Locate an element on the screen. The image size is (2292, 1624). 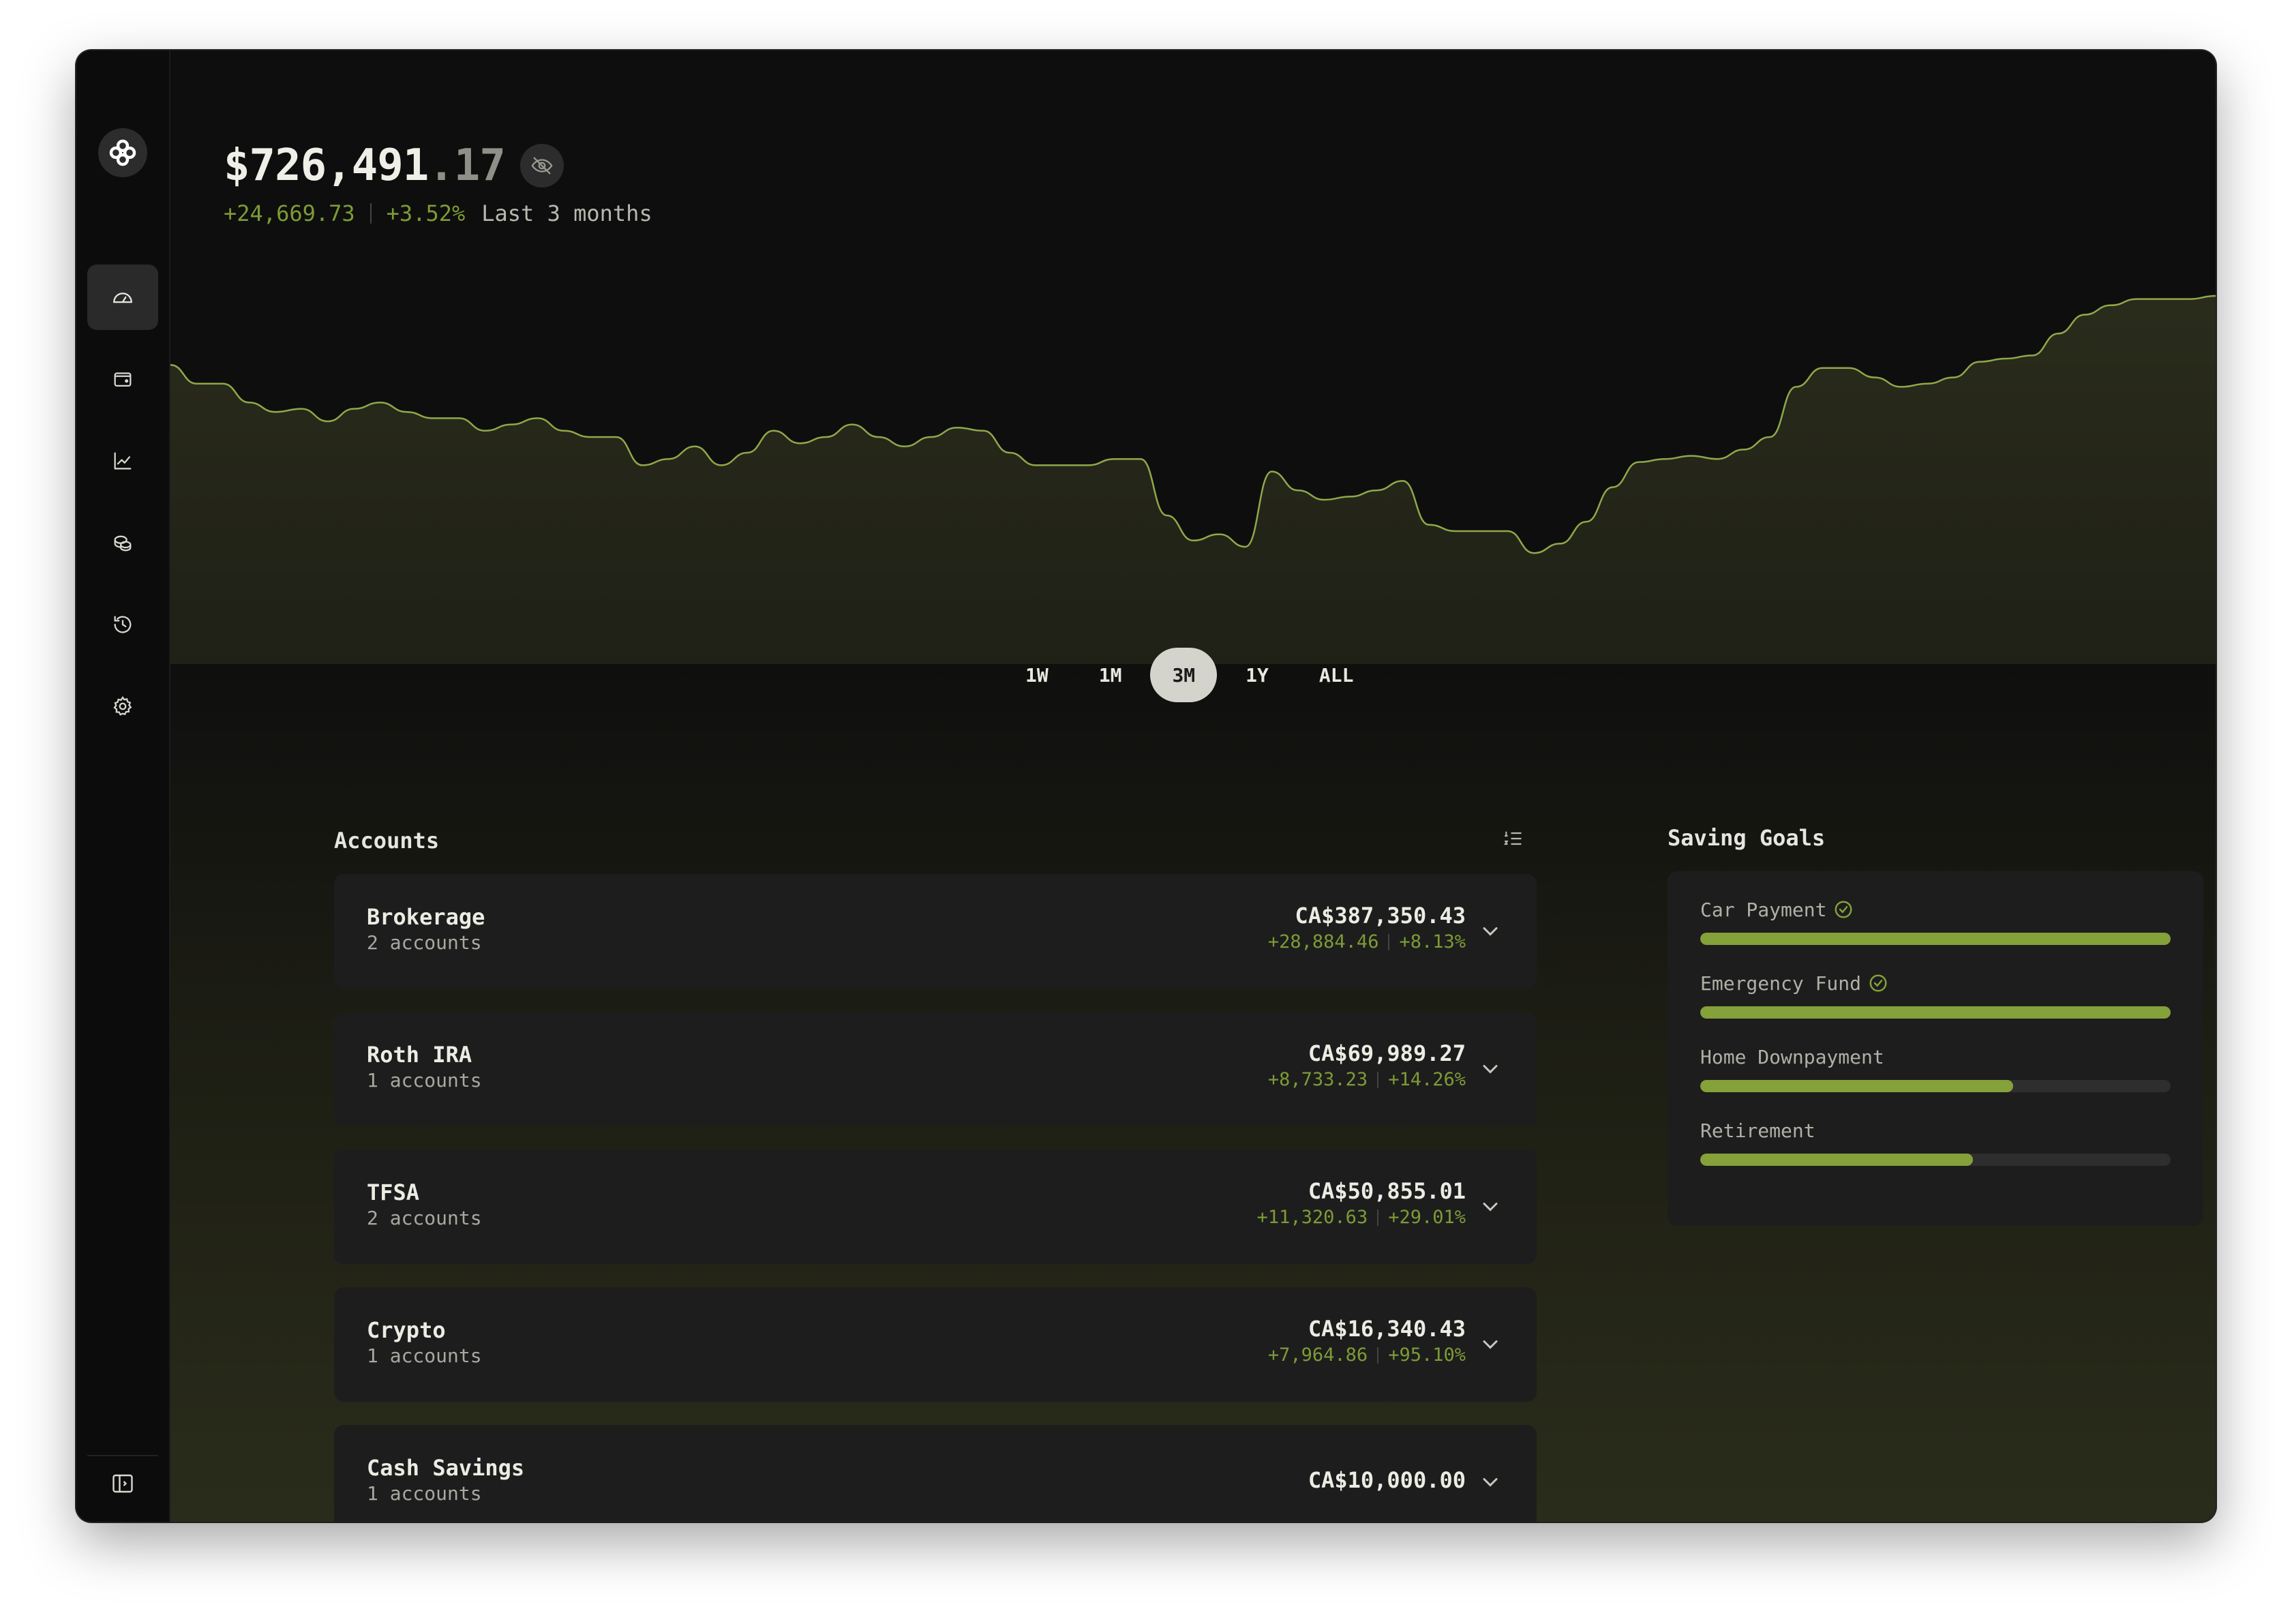
app-logo is located at coordinates (123, 152).